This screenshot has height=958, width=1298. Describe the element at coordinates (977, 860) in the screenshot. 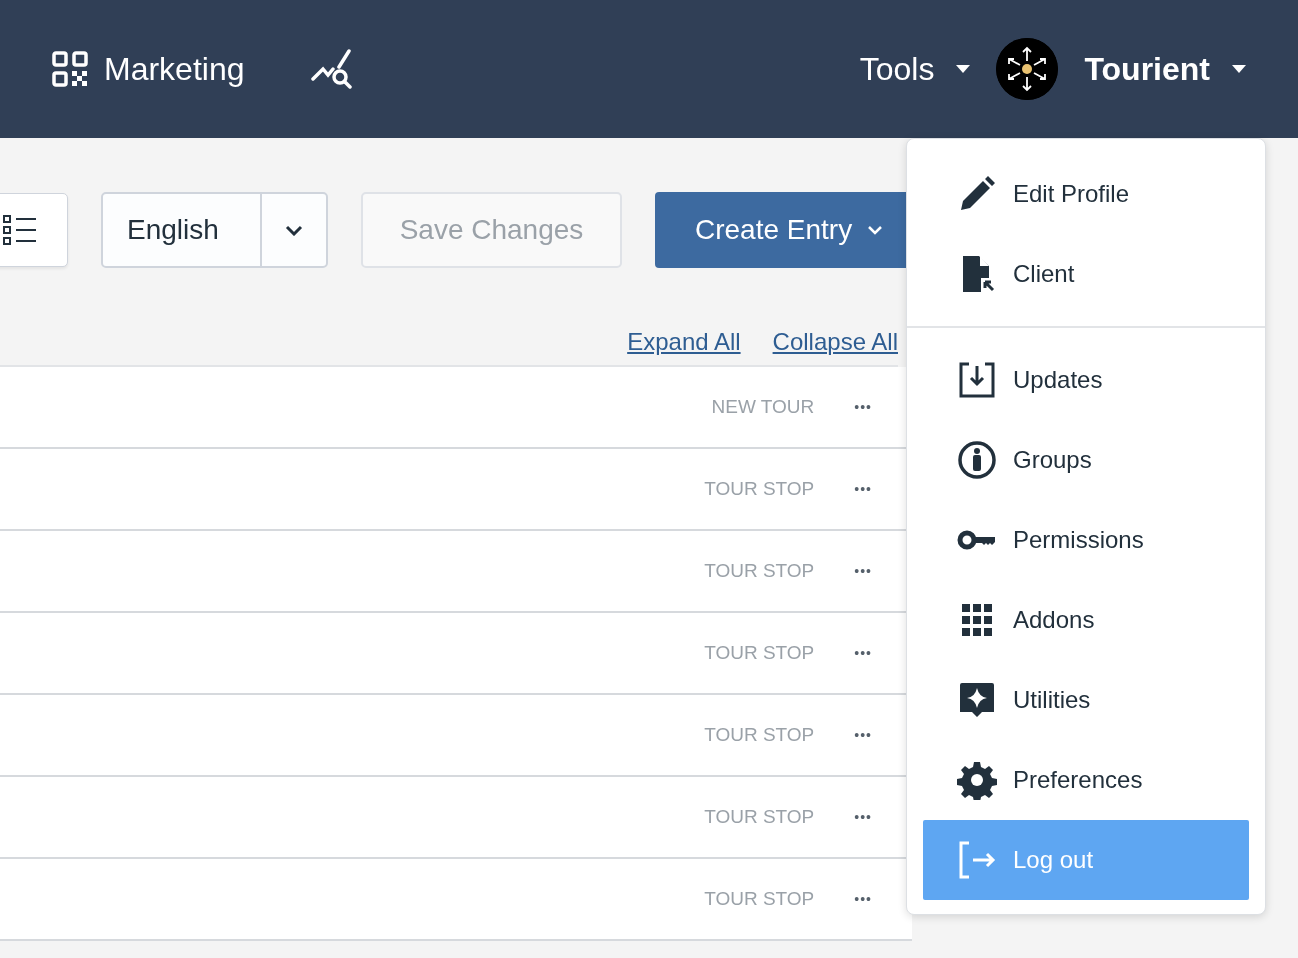

I see `logout-icon` at that location.